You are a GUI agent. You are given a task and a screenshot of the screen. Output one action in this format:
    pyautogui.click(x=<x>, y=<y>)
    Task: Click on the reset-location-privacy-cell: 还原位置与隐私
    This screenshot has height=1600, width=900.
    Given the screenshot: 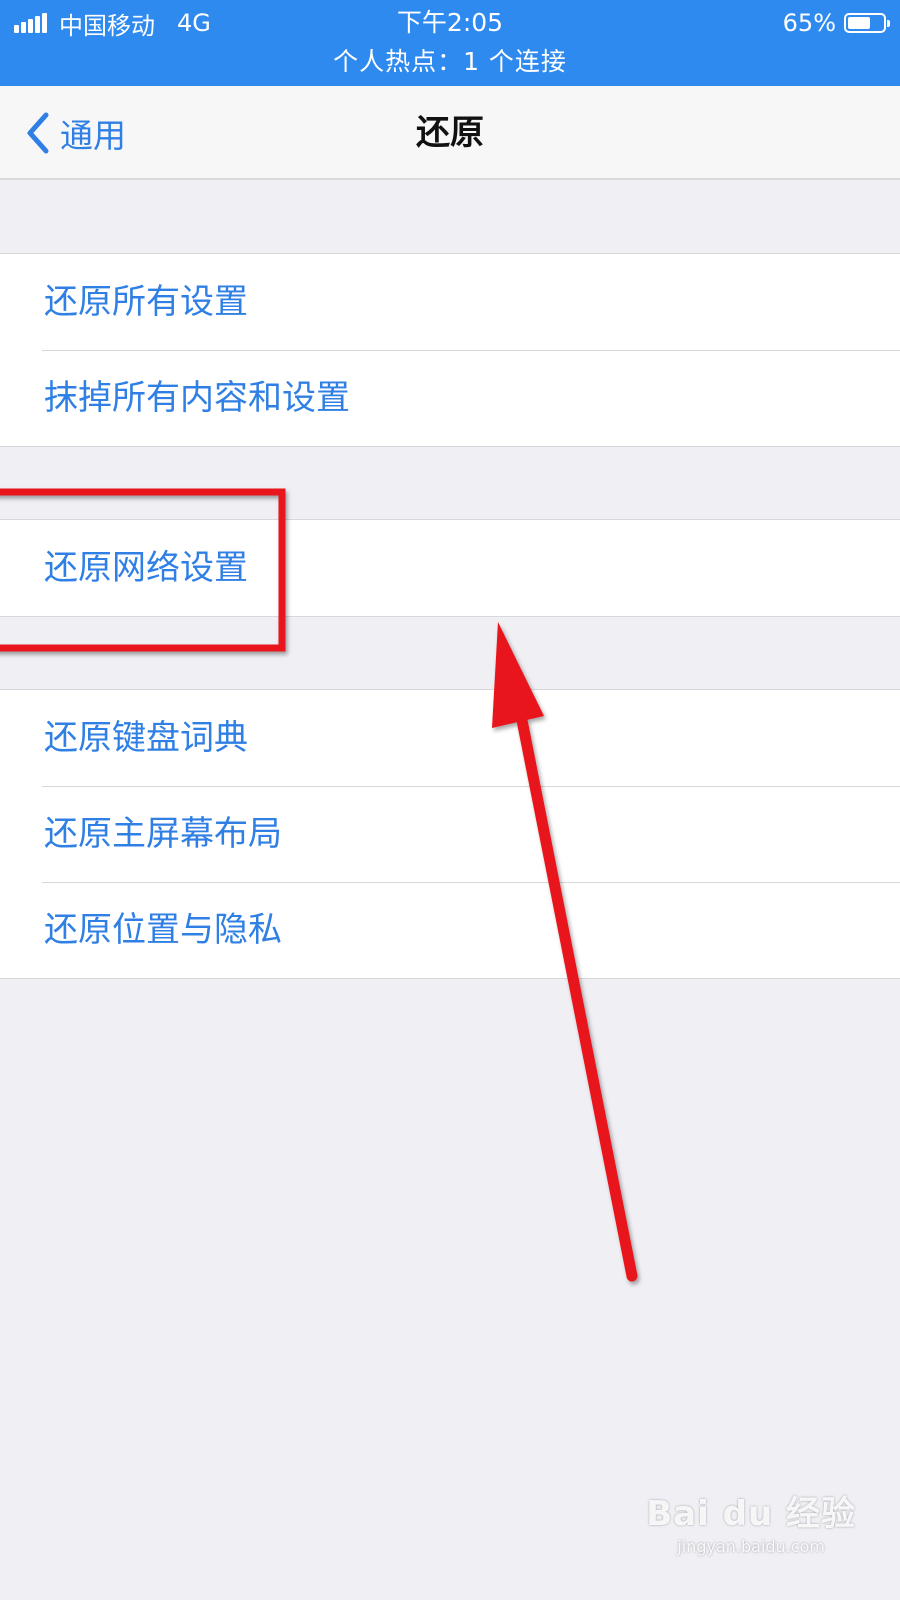 What is the action you would take?
    pyautogui.click(x=450, y=930)
    